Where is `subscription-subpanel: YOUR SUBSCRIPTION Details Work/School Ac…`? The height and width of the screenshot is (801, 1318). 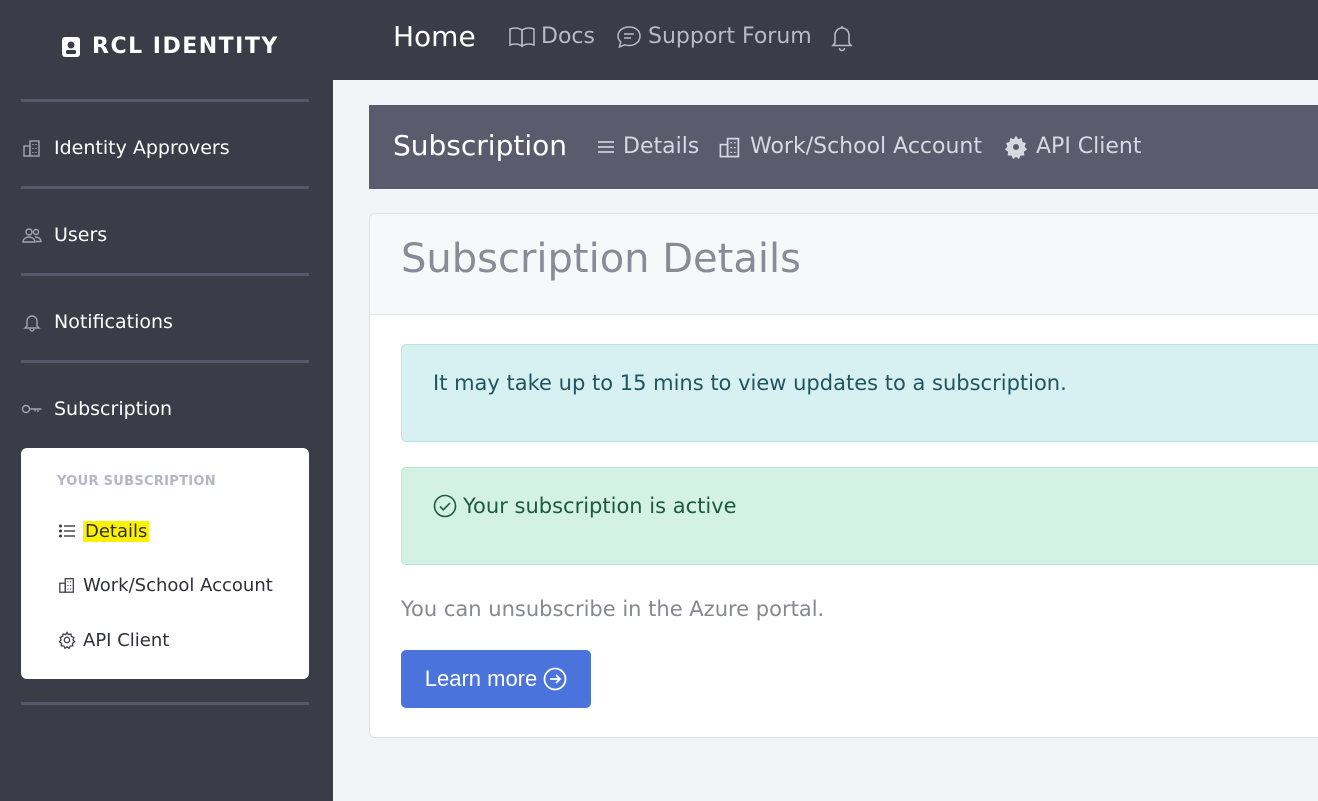 subscription-subpanel: YOUR SUBSCRIPTION Details Work/School Ac… is located at coordinates (165, 563).